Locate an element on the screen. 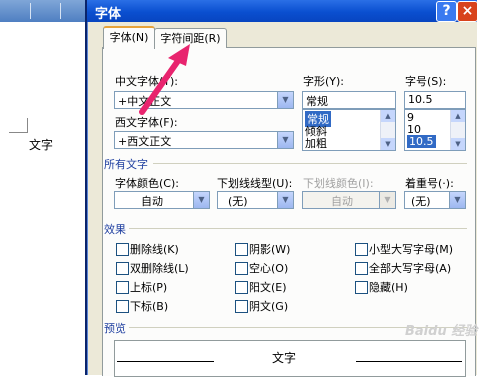 Image resolution: width=500 pixels, height=377 pixels. watermark: Baidu 经验 is located at coordinates (441, 331).